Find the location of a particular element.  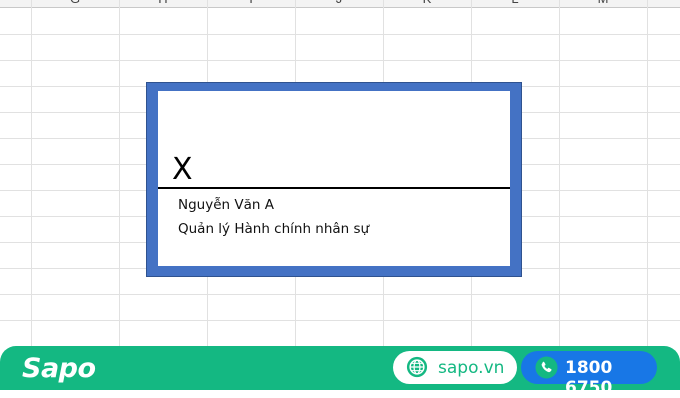

website-link: sapo.vn is located at coordinates (471, 368).